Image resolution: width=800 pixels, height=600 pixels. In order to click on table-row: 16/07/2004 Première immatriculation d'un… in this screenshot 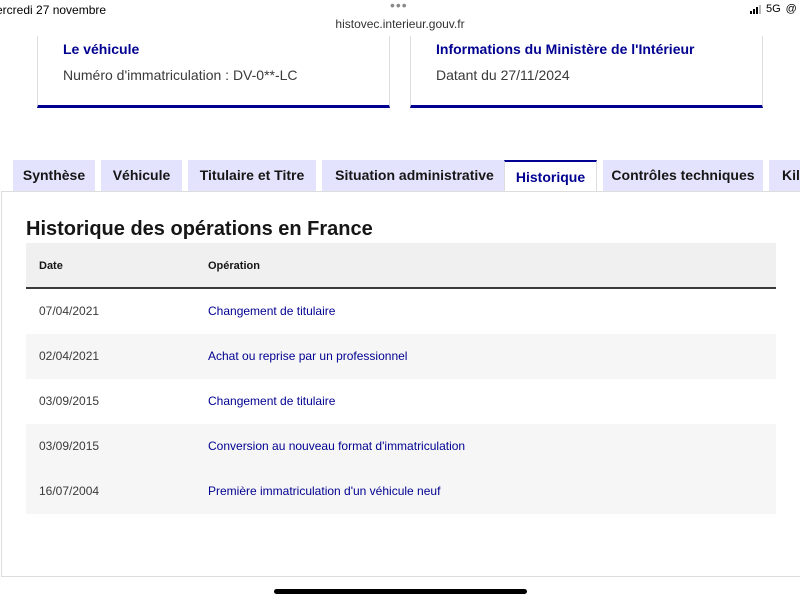, I will do `click(401, 491)`.